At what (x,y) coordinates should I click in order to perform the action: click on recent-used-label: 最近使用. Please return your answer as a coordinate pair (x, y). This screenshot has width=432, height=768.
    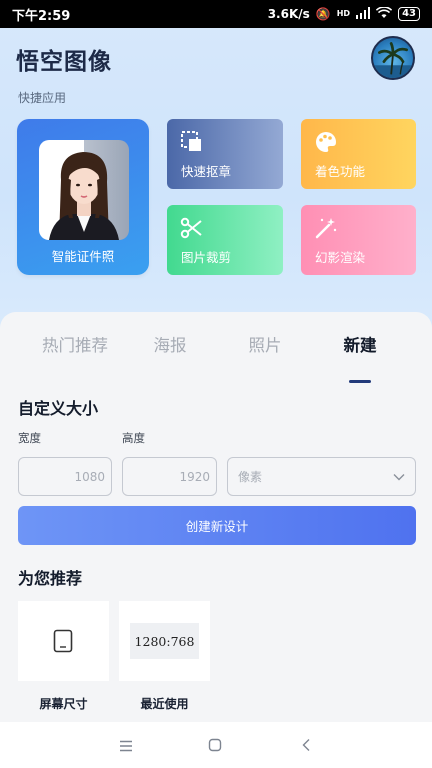
    Looking at the image, I should click on (164, 704).